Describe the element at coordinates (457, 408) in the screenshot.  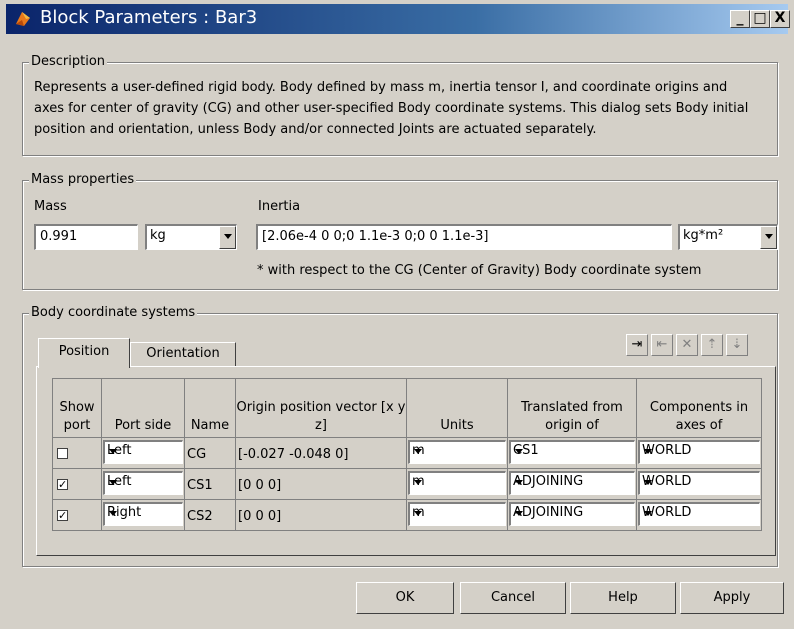
I see `col-units: Units` at that location.